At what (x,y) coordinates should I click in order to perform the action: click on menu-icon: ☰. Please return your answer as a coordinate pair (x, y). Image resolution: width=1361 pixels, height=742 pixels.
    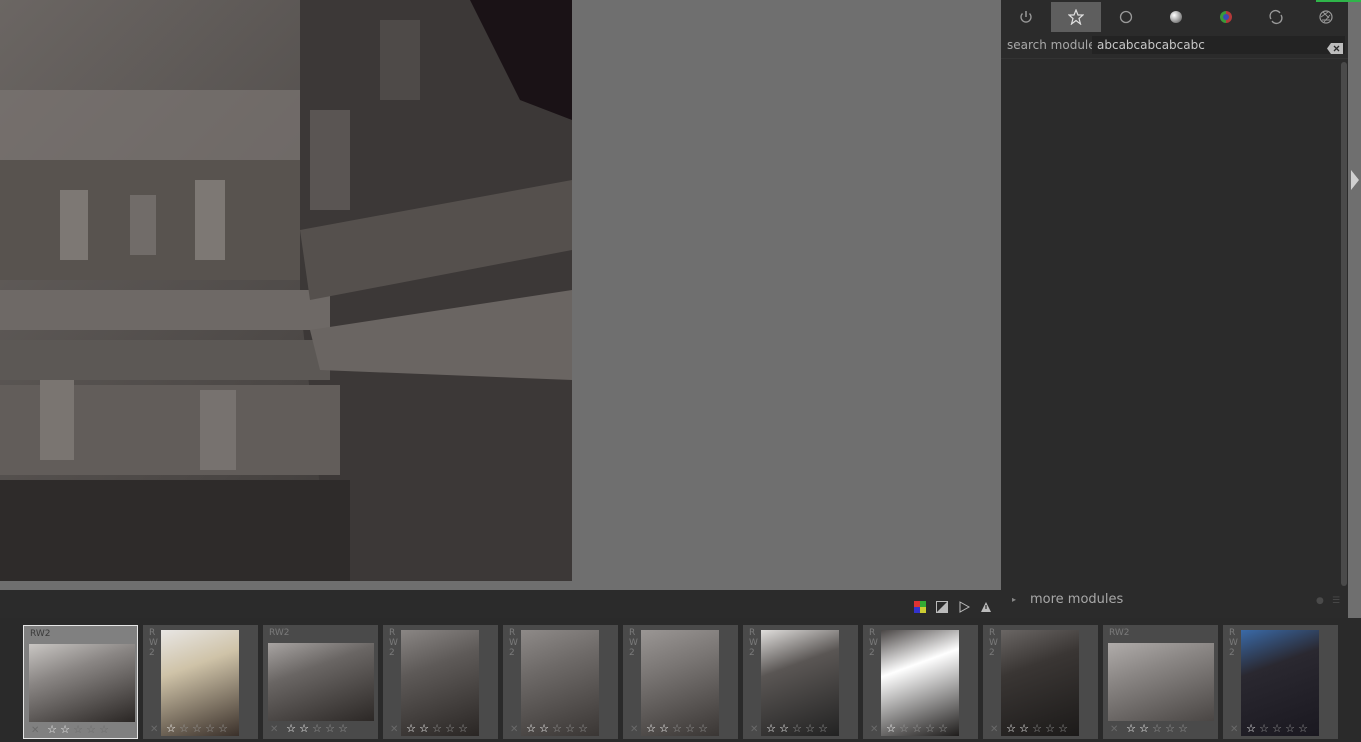
    Looking at the image, I should click on (1337, 601).